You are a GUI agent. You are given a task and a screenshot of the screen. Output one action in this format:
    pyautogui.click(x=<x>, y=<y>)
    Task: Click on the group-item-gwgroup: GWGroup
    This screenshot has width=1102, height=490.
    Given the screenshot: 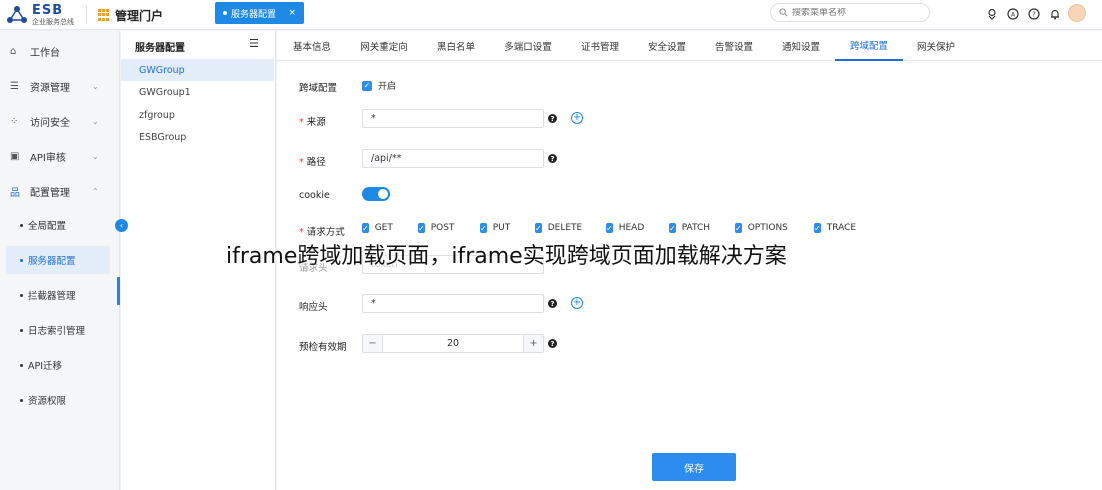 What is the action you would take?
    pyautogui.click(x=197, y=70)
    